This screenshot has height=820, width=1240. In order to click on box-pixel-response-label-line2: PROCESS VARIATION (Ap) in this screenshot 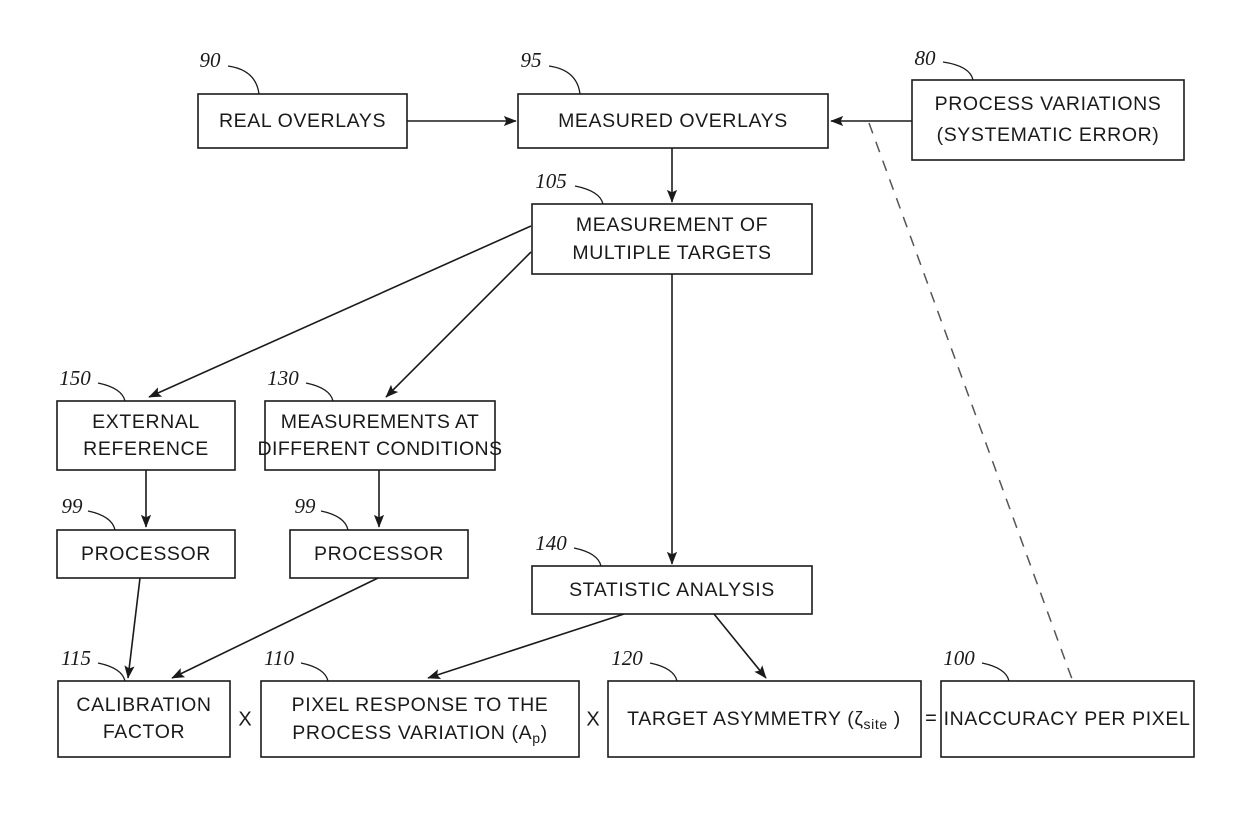, I will do `click(419, 734)`.